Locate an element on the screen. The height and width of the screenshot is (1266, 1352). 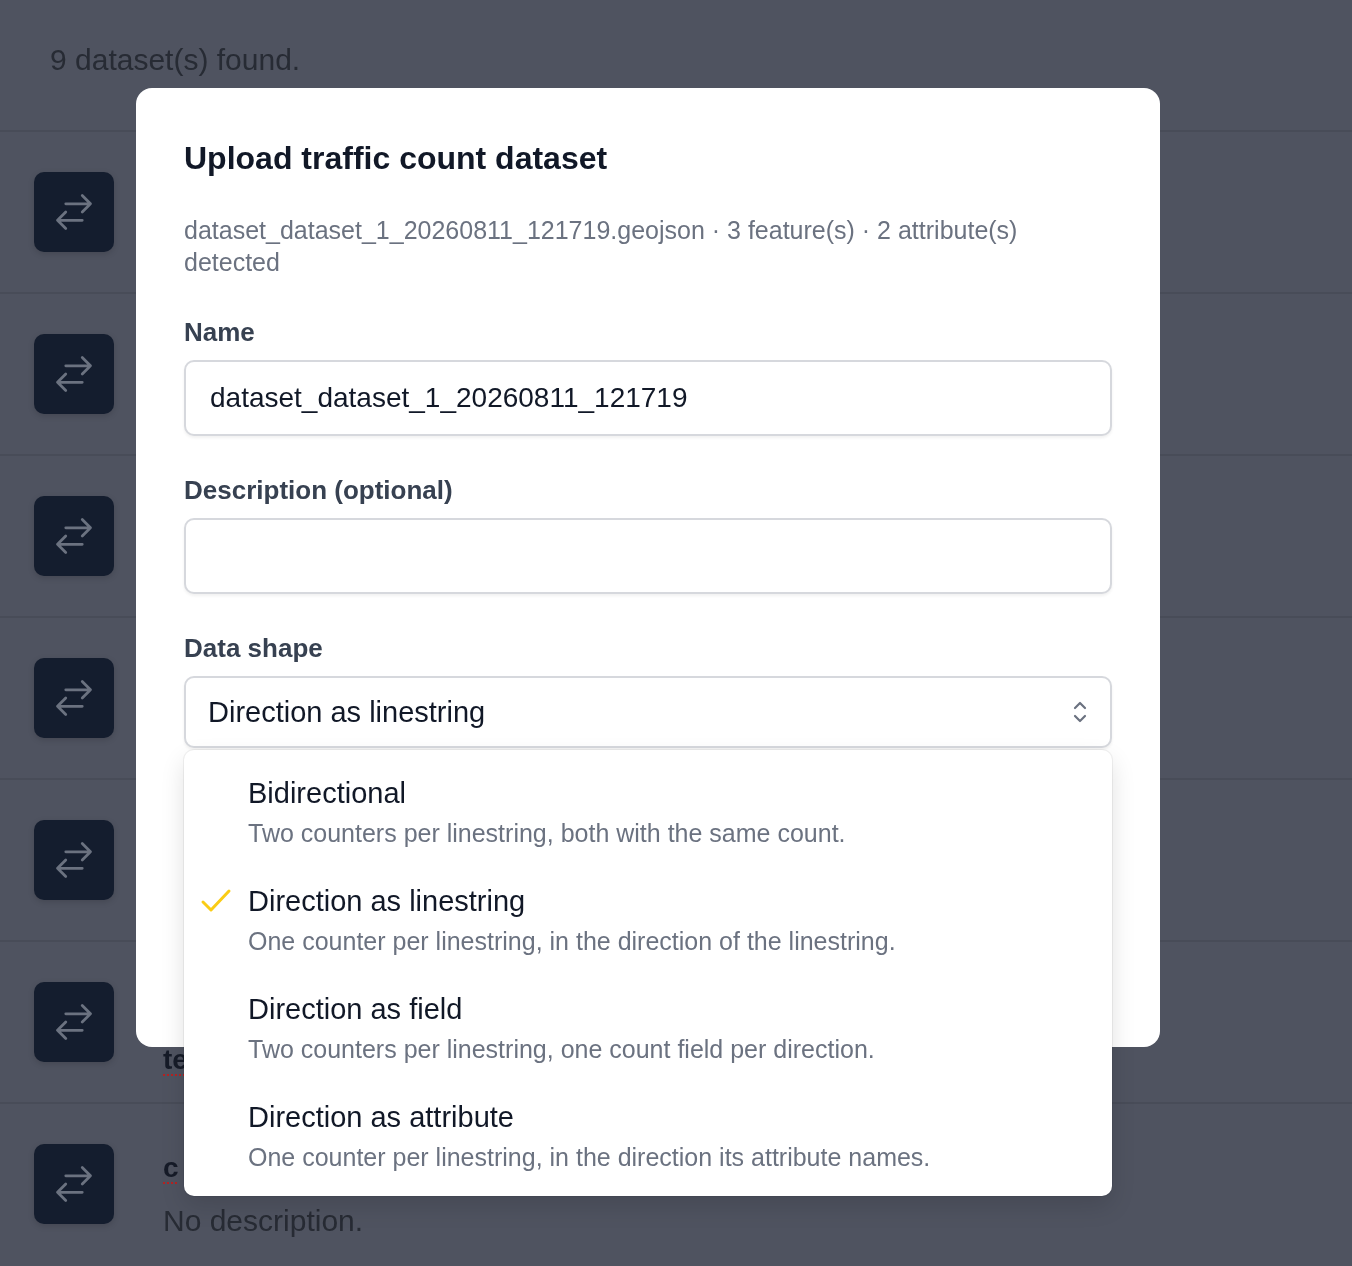
dropdown-option: Direction as field Two counters per linestring, one count field per direction. is located at coordinates (648, 1028).